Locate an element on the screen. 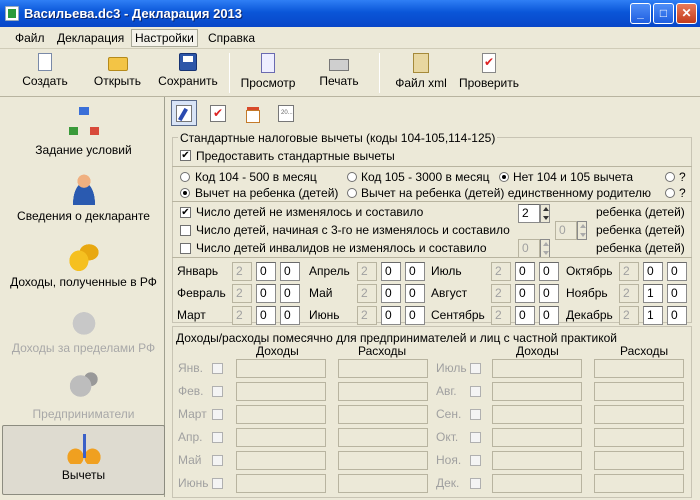  month-jan-field-1: 2 is located at coordinates (242, 271).